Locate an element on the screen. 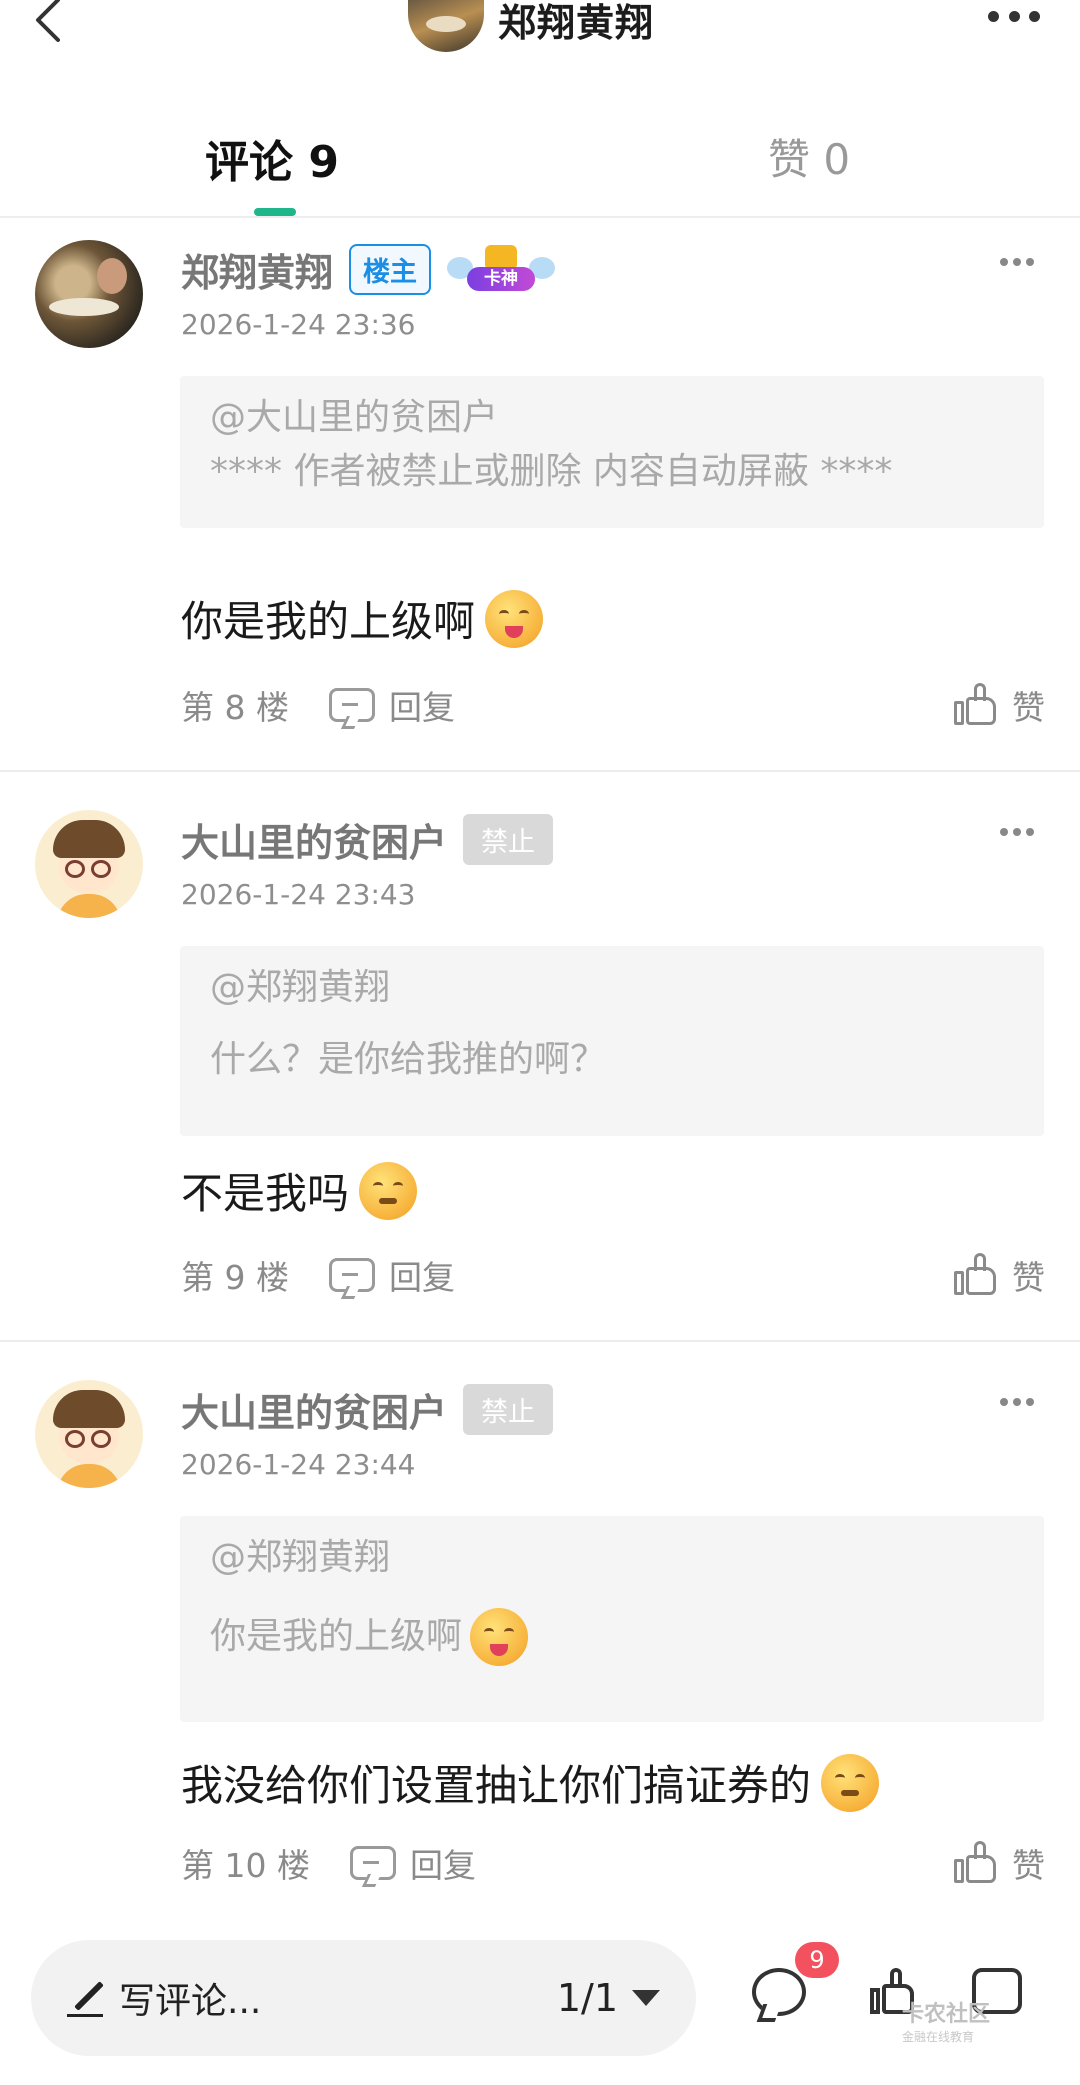  watermark: 卡农社区 金融在线教育 is located at coordinates (946, 2020).